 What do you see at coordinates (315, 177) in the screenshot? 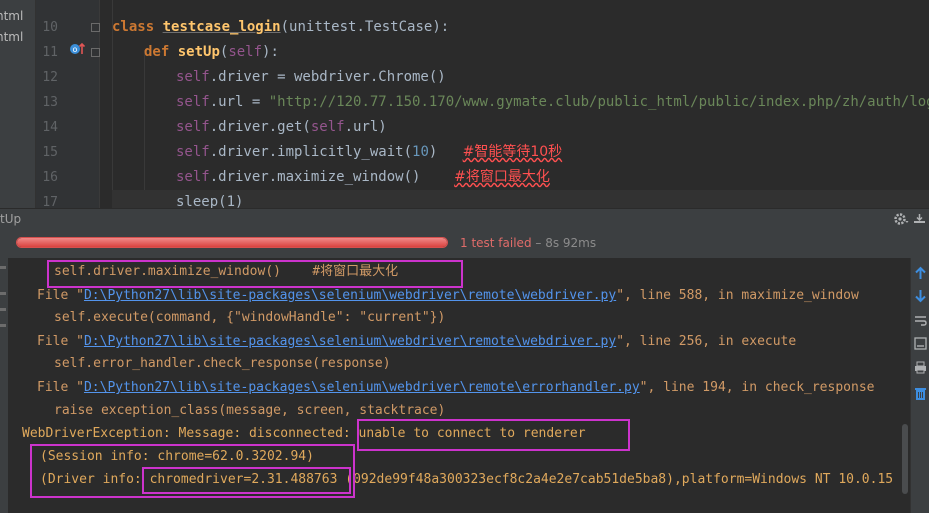
I see `code-text: .driver.maximize_window()` at bounding box center [315, 177].